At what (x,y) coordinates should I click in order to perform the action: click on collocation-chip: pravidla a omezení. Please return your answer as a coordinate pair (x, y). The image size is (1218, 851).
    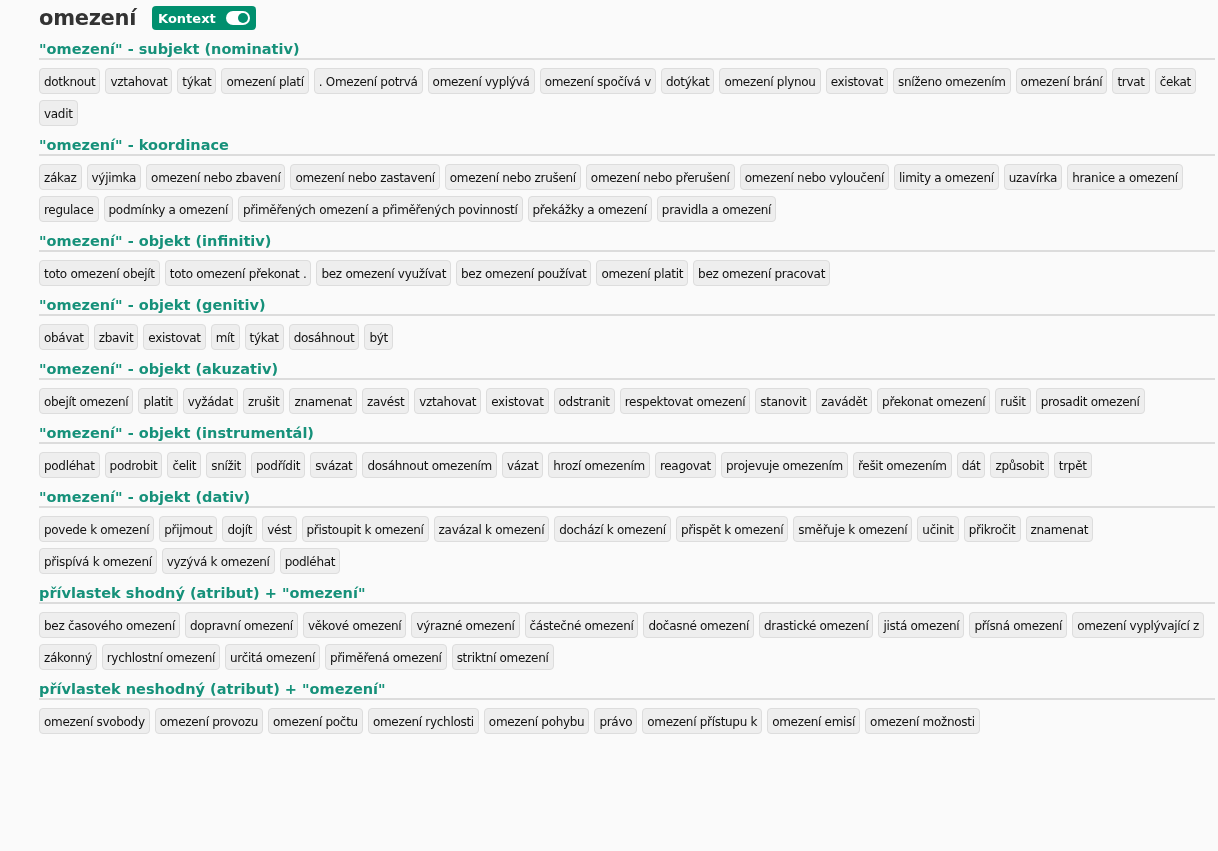
    Looking at the image, I should click on (716, 209).